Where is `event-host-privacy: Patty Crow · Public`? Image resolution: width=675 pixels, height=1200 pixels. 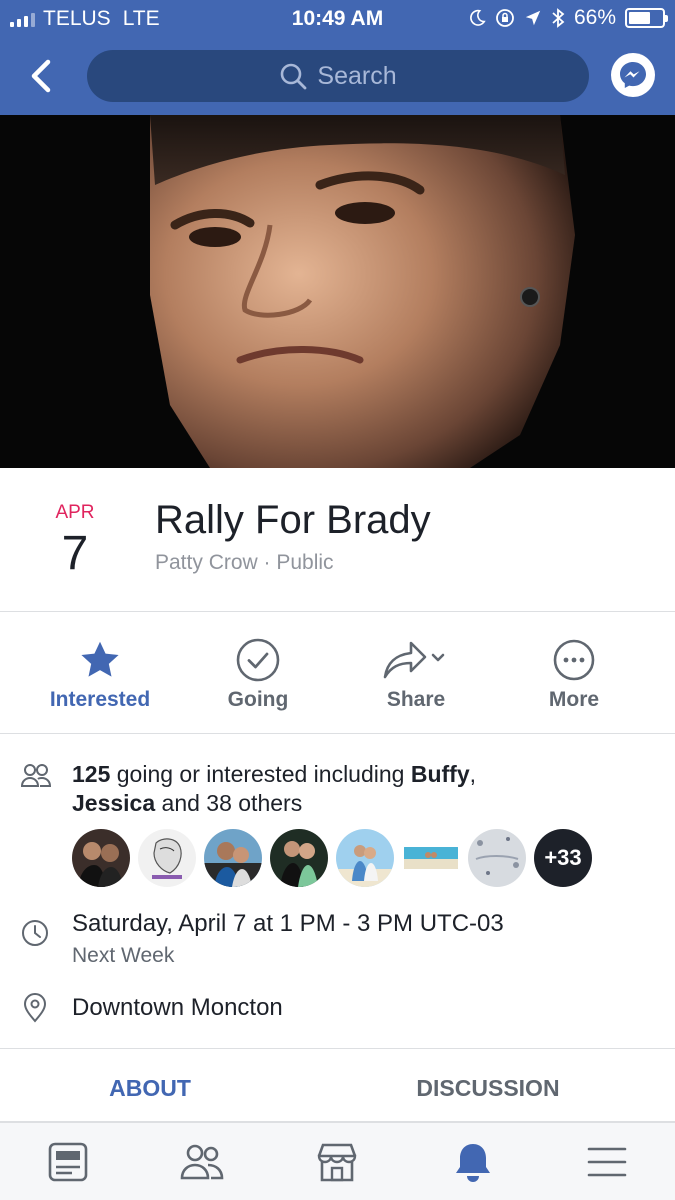
event-host-privacy: Patty Crow · Public is located at coordinates (244, 562).